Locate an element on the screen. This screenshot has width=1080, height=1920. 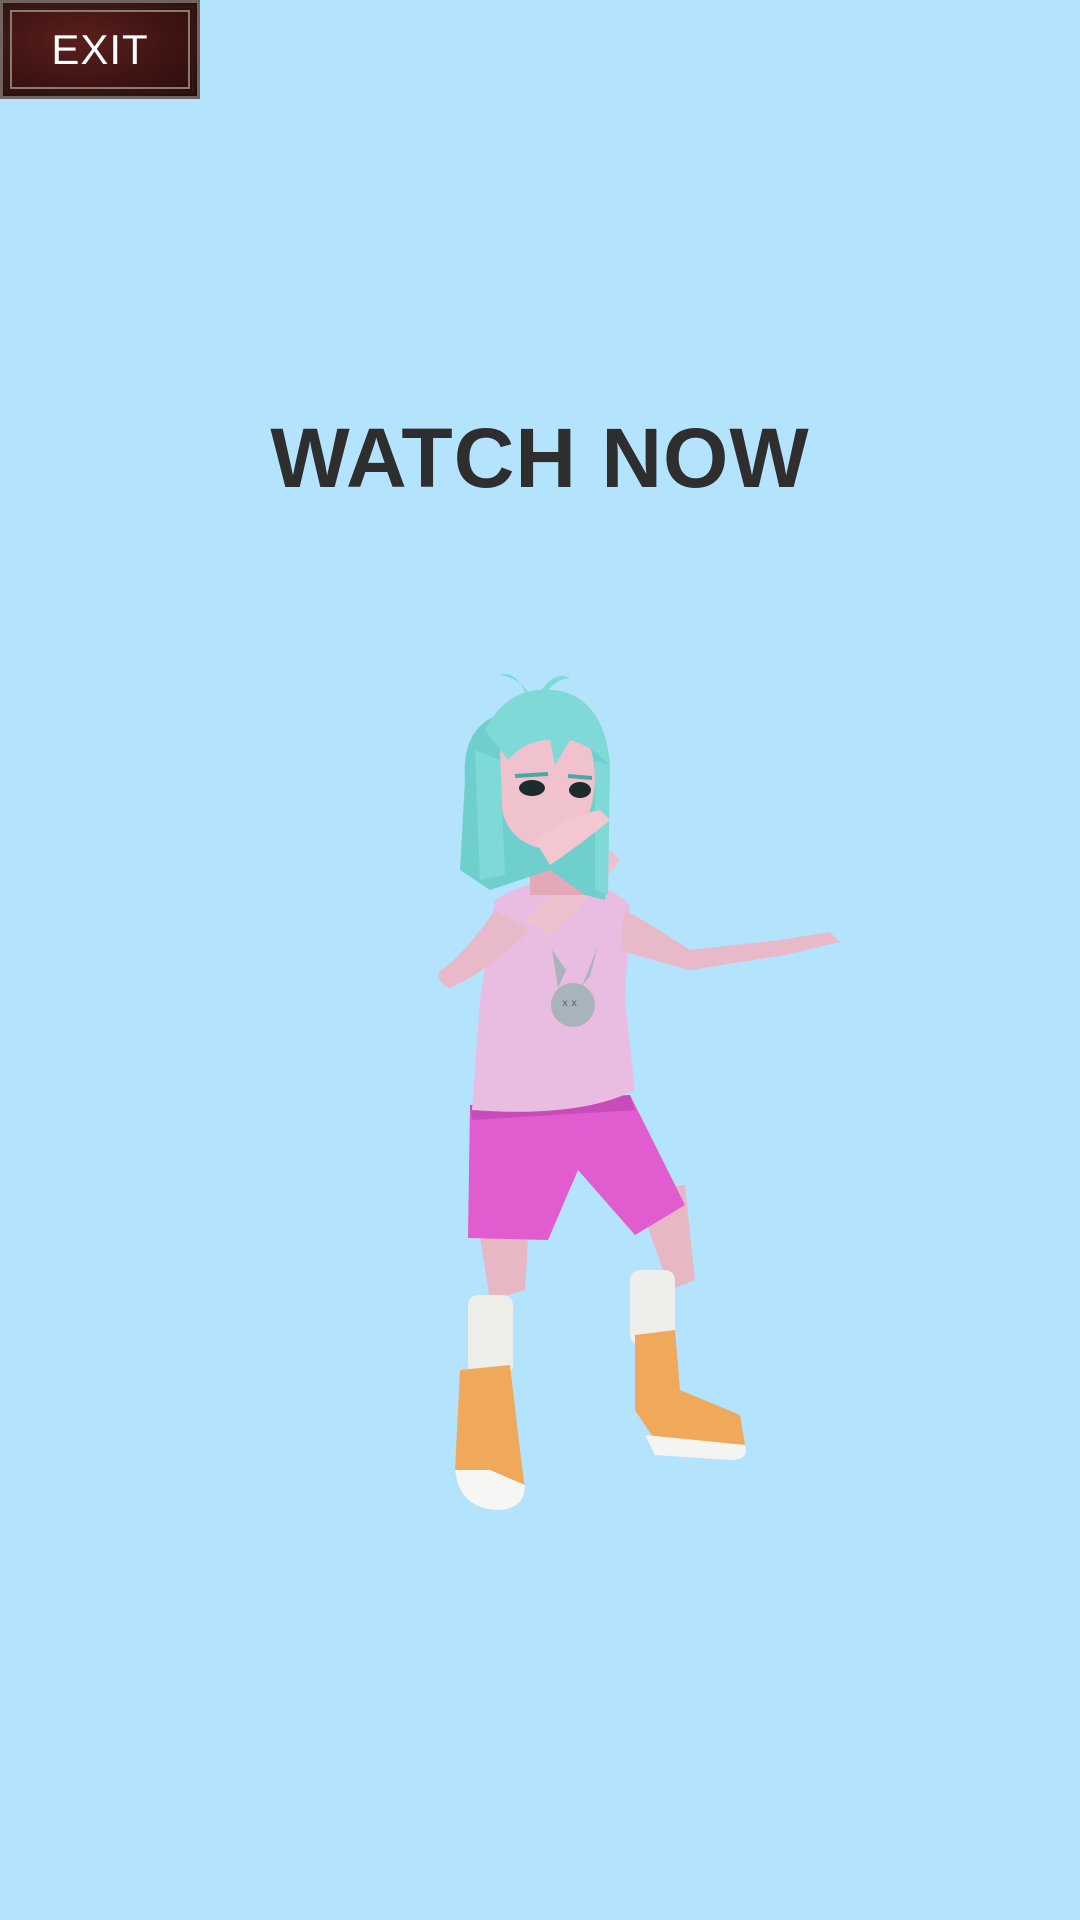
exit-button: EXIT is located at coordinates (100, 49).